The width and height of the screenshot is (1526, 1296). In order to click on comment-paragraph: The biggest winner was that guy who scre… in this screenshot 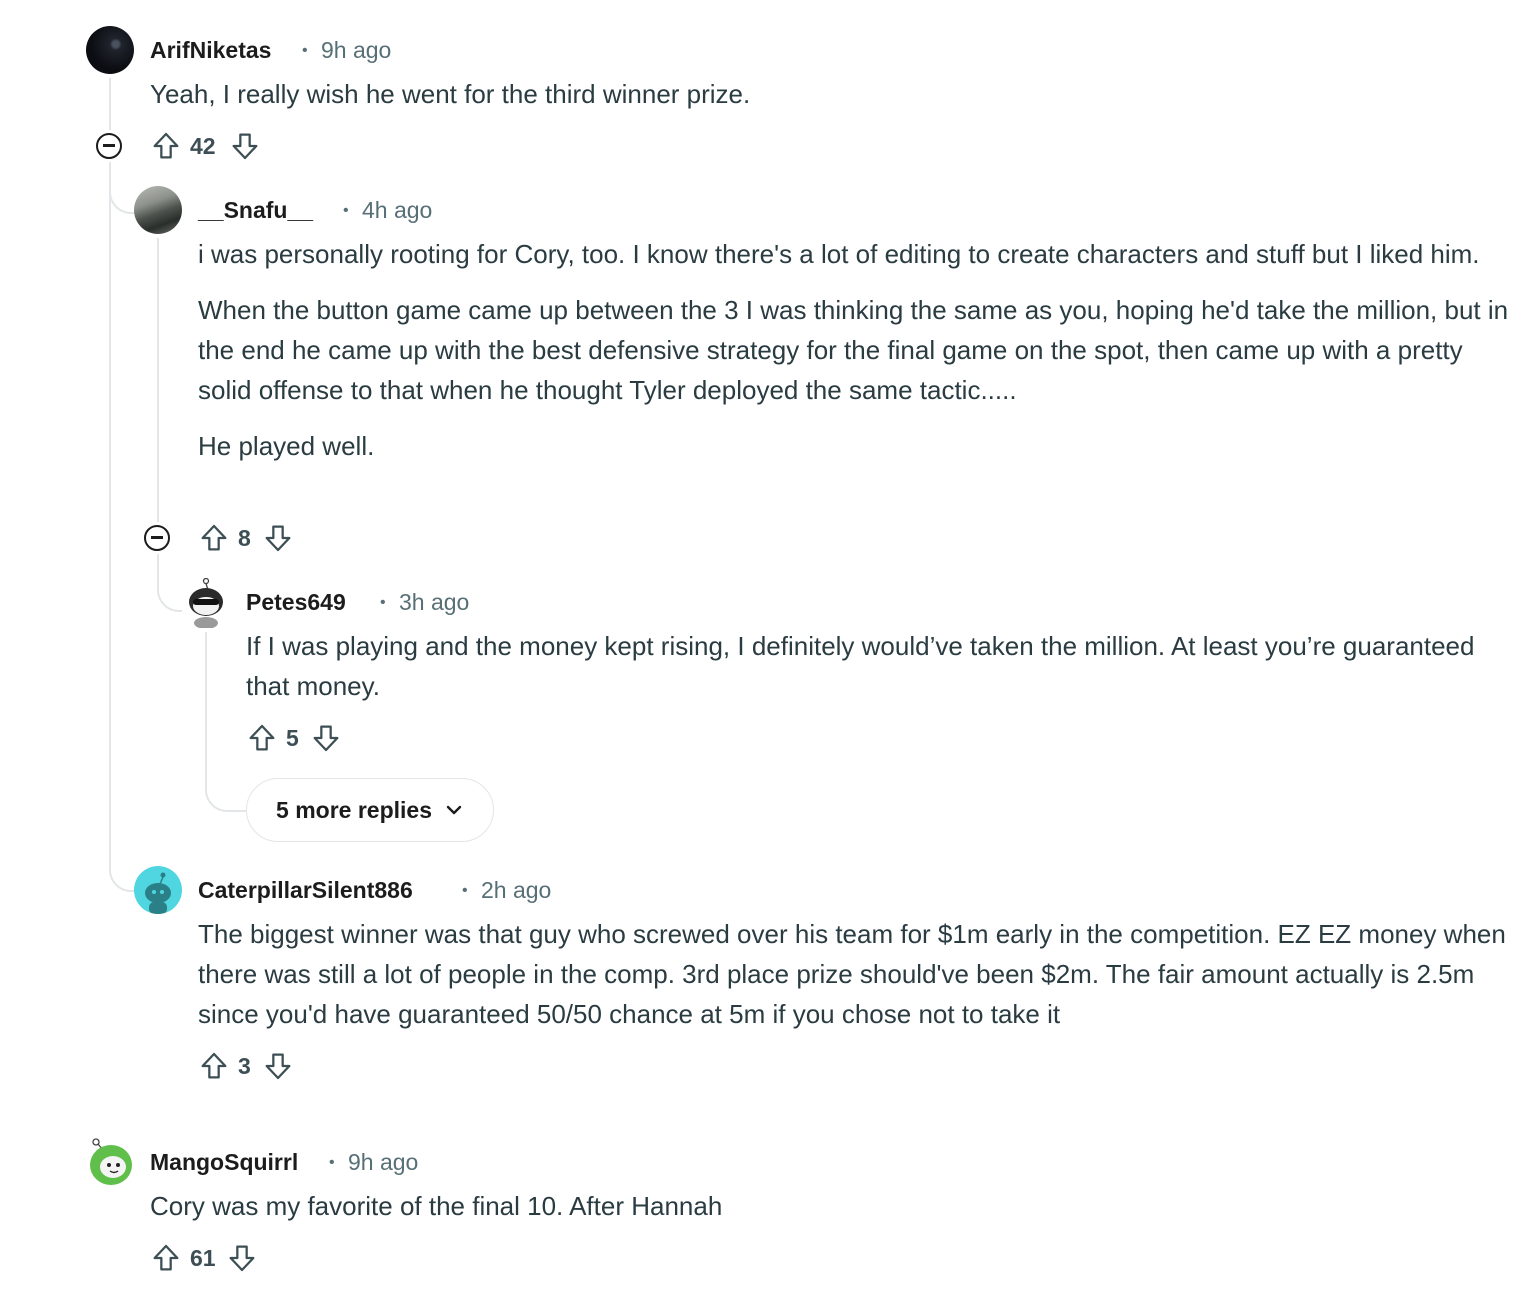, I will do `click(852, 974)`.